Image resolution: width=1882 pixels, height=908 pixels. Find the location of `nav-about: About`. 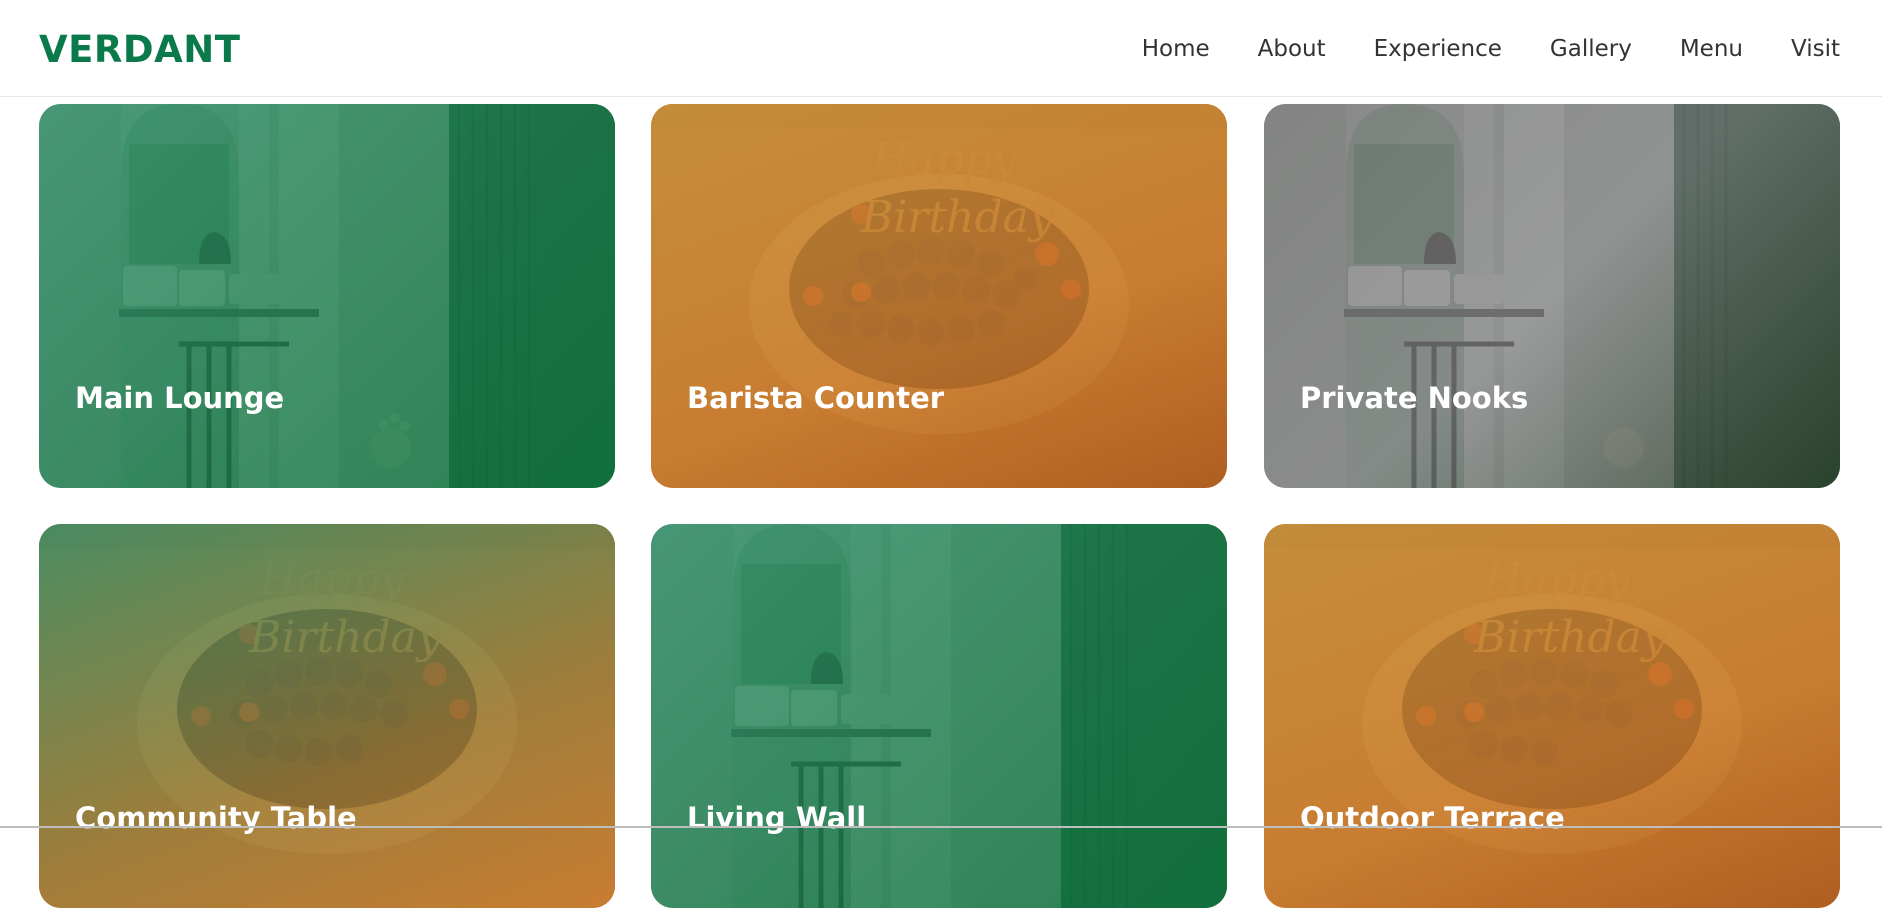

nav-about: About is located at coordinates (1292, 49).